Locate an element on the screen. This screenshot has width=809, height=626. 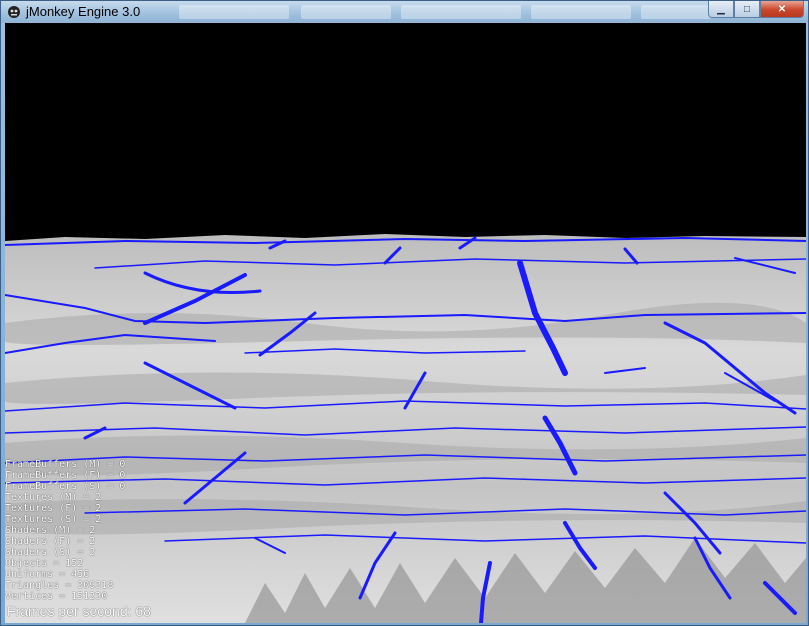
minimize-icon: ▁ is located at coordinates (721, 9).